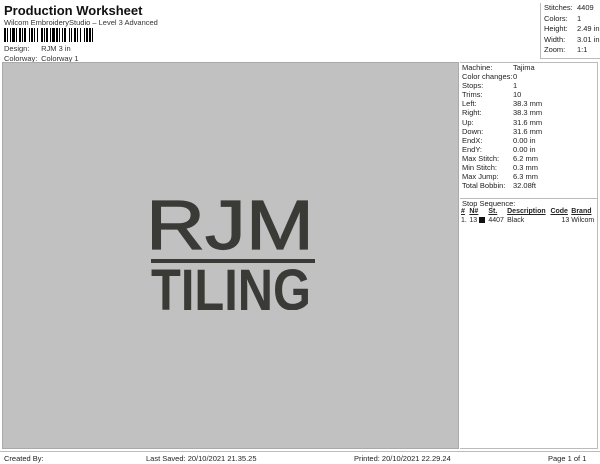 The image size is (600, 464). Describe the element at coordinates (528, 220) in the screenshot. I see `table-row: 1. 13 4407 Black 13 Wilcom` at that location.